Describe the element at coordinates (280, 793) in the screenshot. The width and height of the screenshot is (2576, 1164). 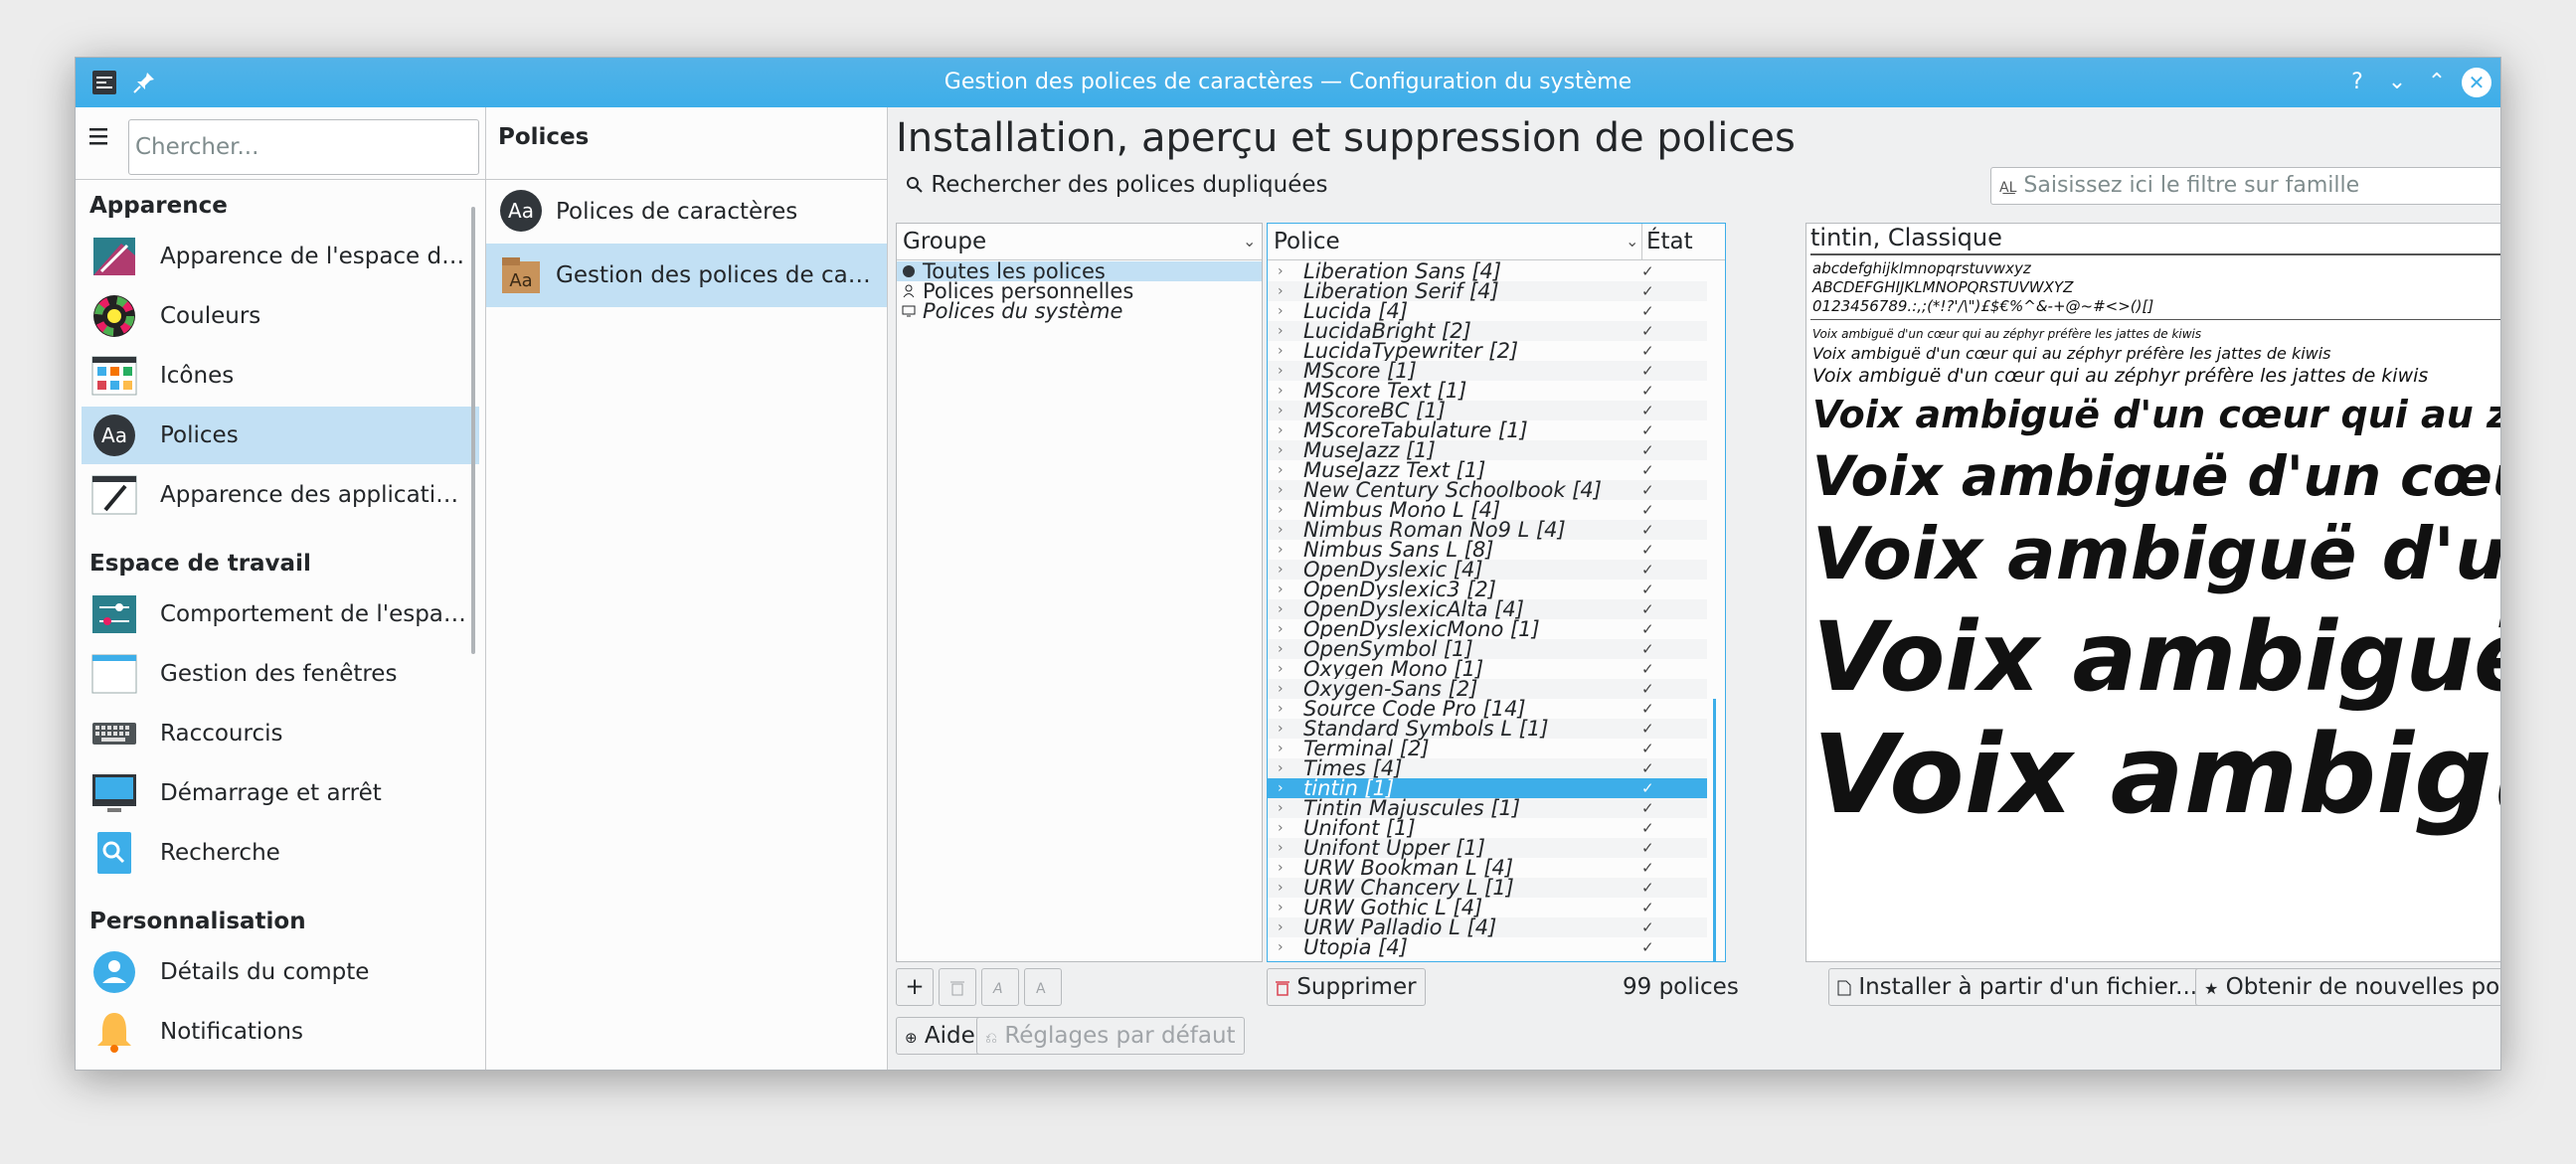
I see `sidebar-item-startup: Démarrage et arrêt` at that location.